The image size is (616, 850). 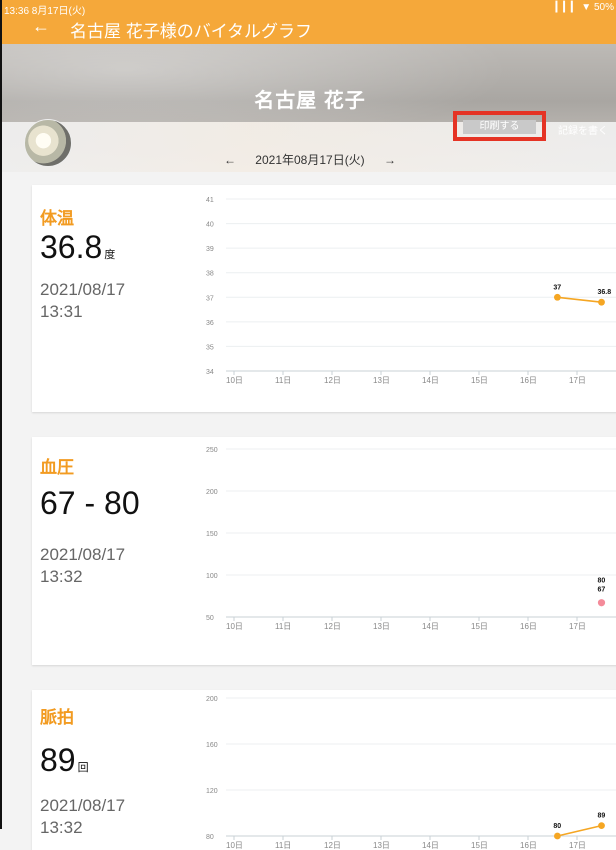 What do you see at coordinates (191, 31) in the screenshot?
I see `page-title: 名古屋 花子様のバイタルグラフ` at bounding box center [191, 31].